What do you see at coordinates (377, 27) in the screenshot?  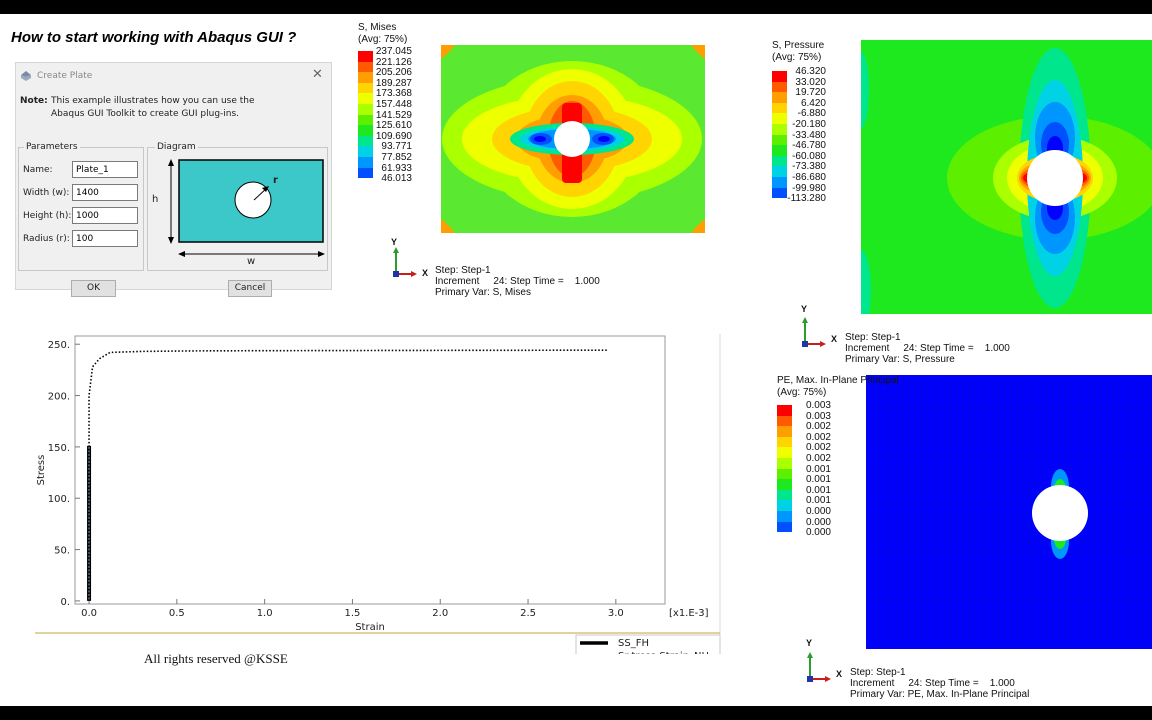 I see `mises-legend-title: S, Mises` at bounding box center [377, 27].